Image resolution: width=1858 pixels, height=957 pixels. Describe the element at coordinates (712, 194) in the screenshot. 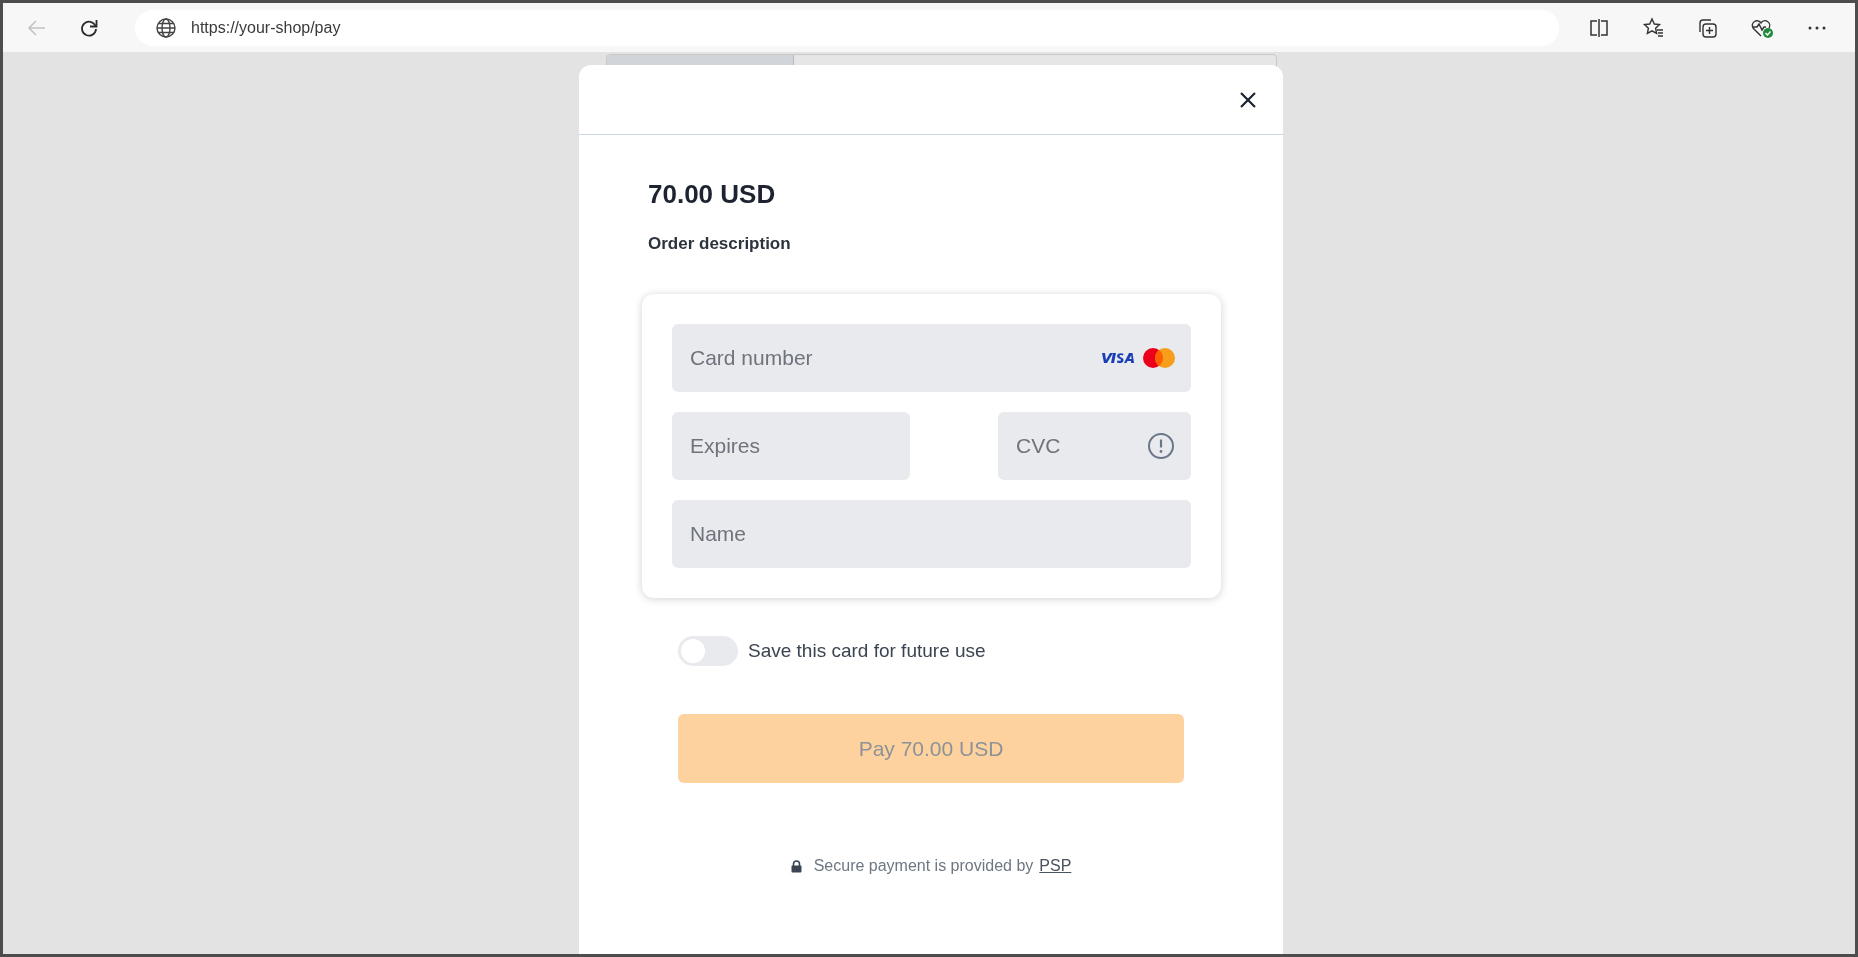

I see `amount-heading: 70.00 USD` at that location.